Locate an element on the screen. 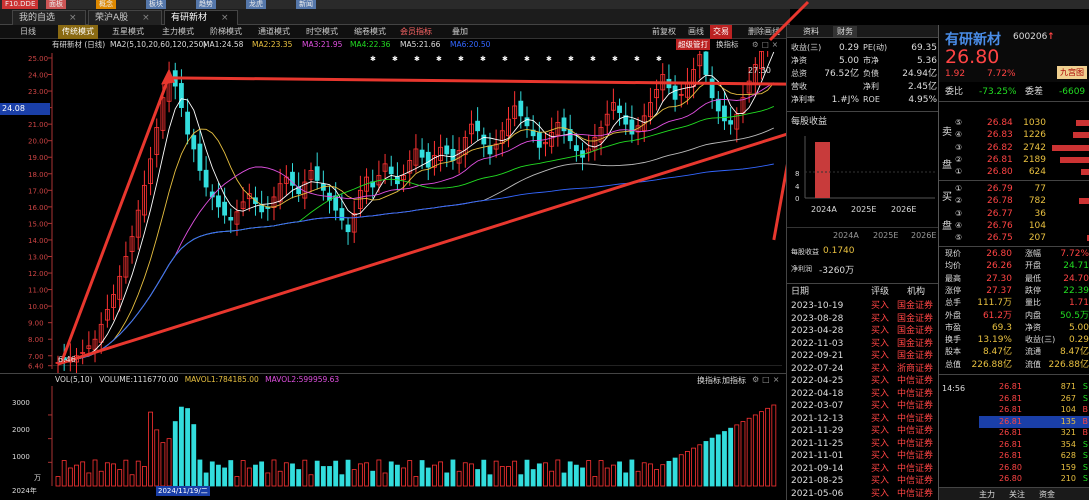  tab-watchlist: 我的自选 × is located at coordinates (49, 17).